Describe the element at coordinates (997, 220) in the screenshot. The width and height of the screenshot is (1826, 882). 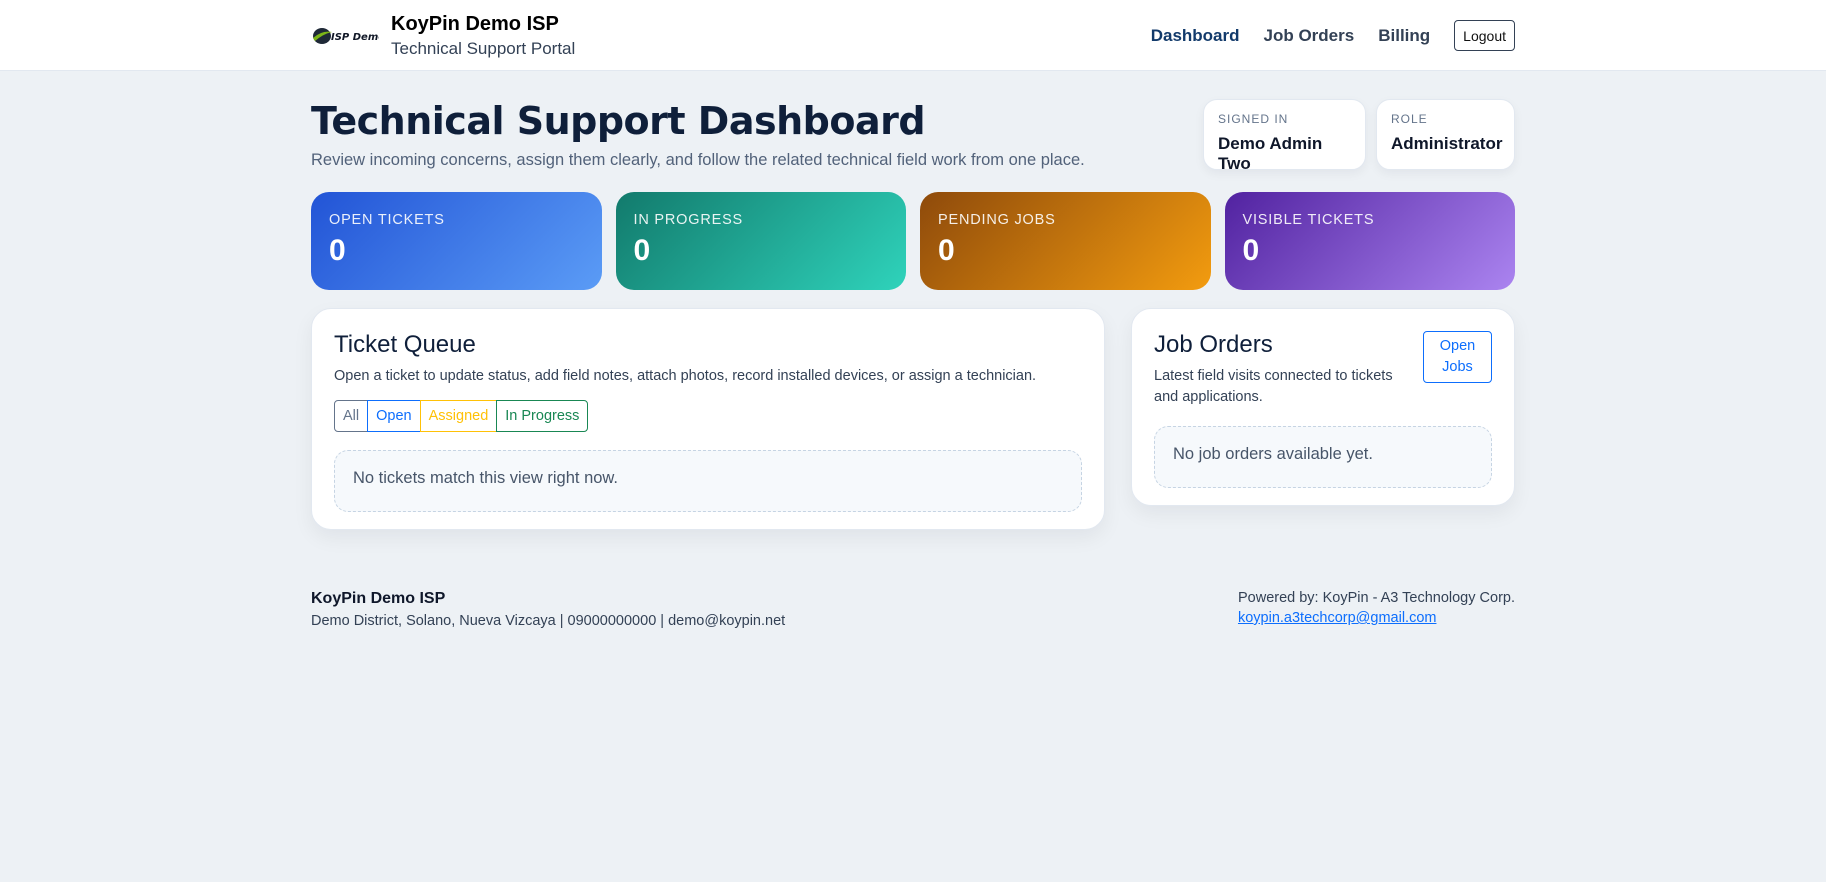
I see `stat-label: PENDING JOBS` at that location.